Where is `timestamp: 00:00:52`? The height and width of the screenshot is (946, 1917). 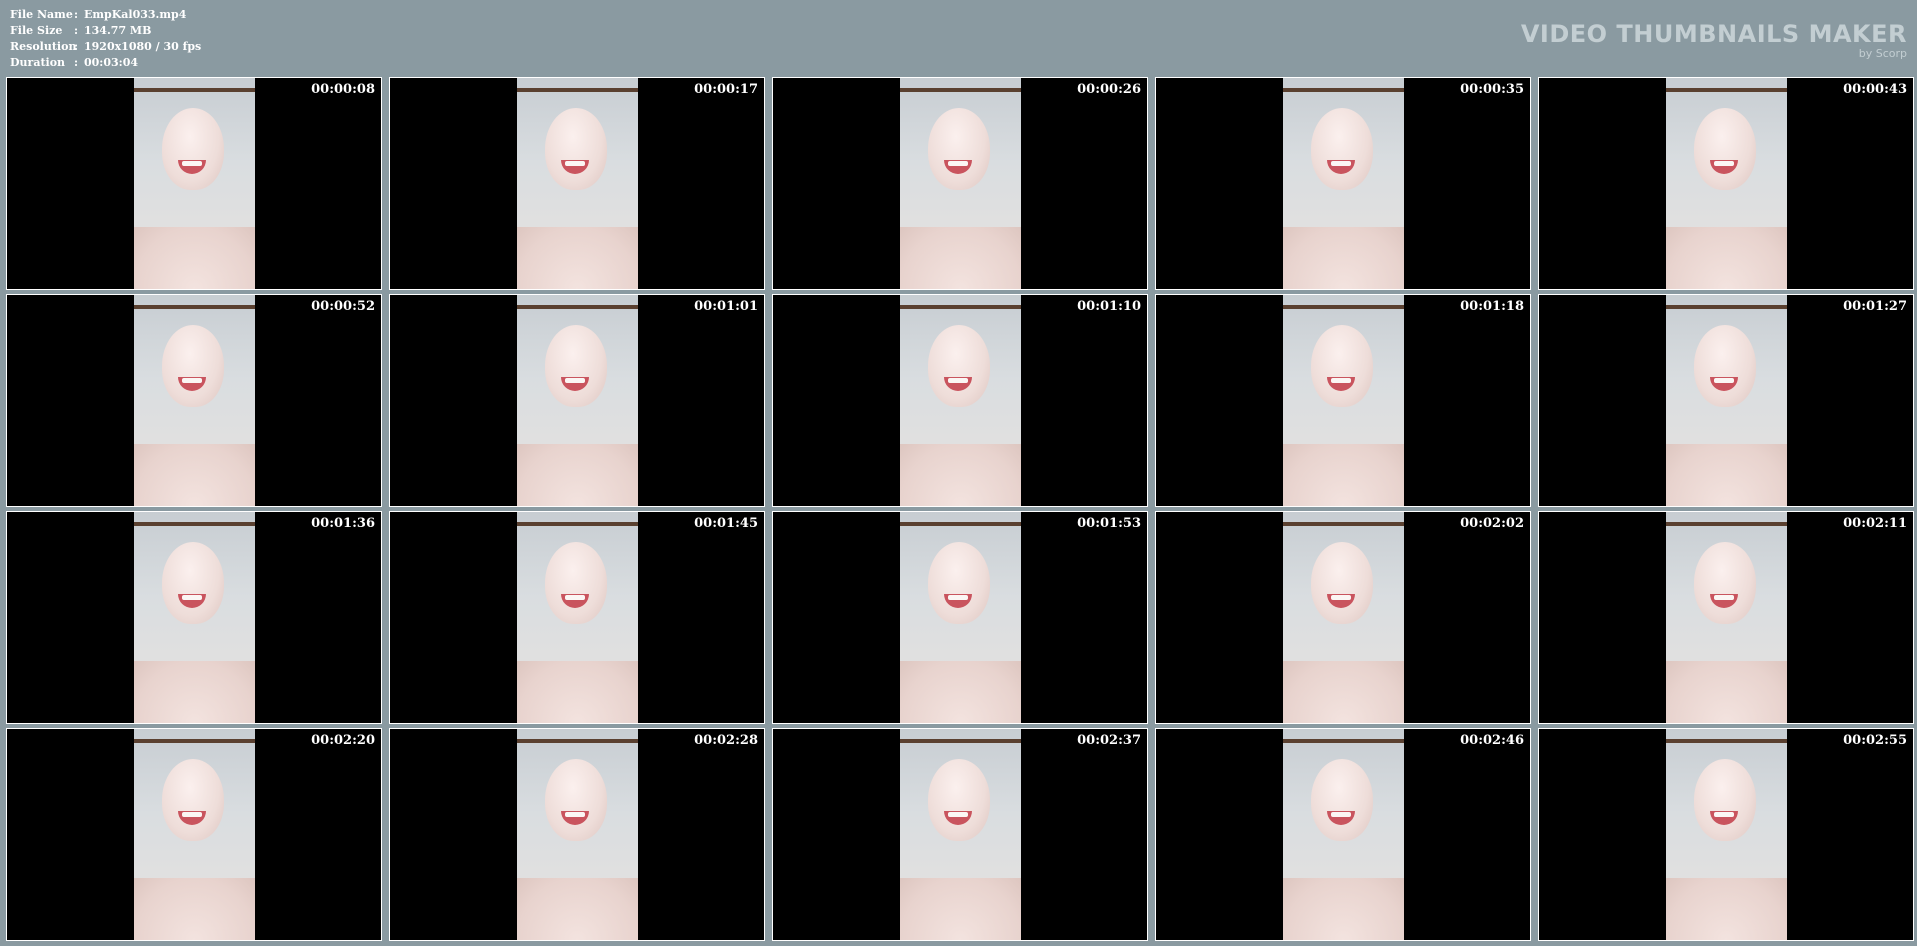
timestamp: 00:00:52 is located at coordinates (343, 306).